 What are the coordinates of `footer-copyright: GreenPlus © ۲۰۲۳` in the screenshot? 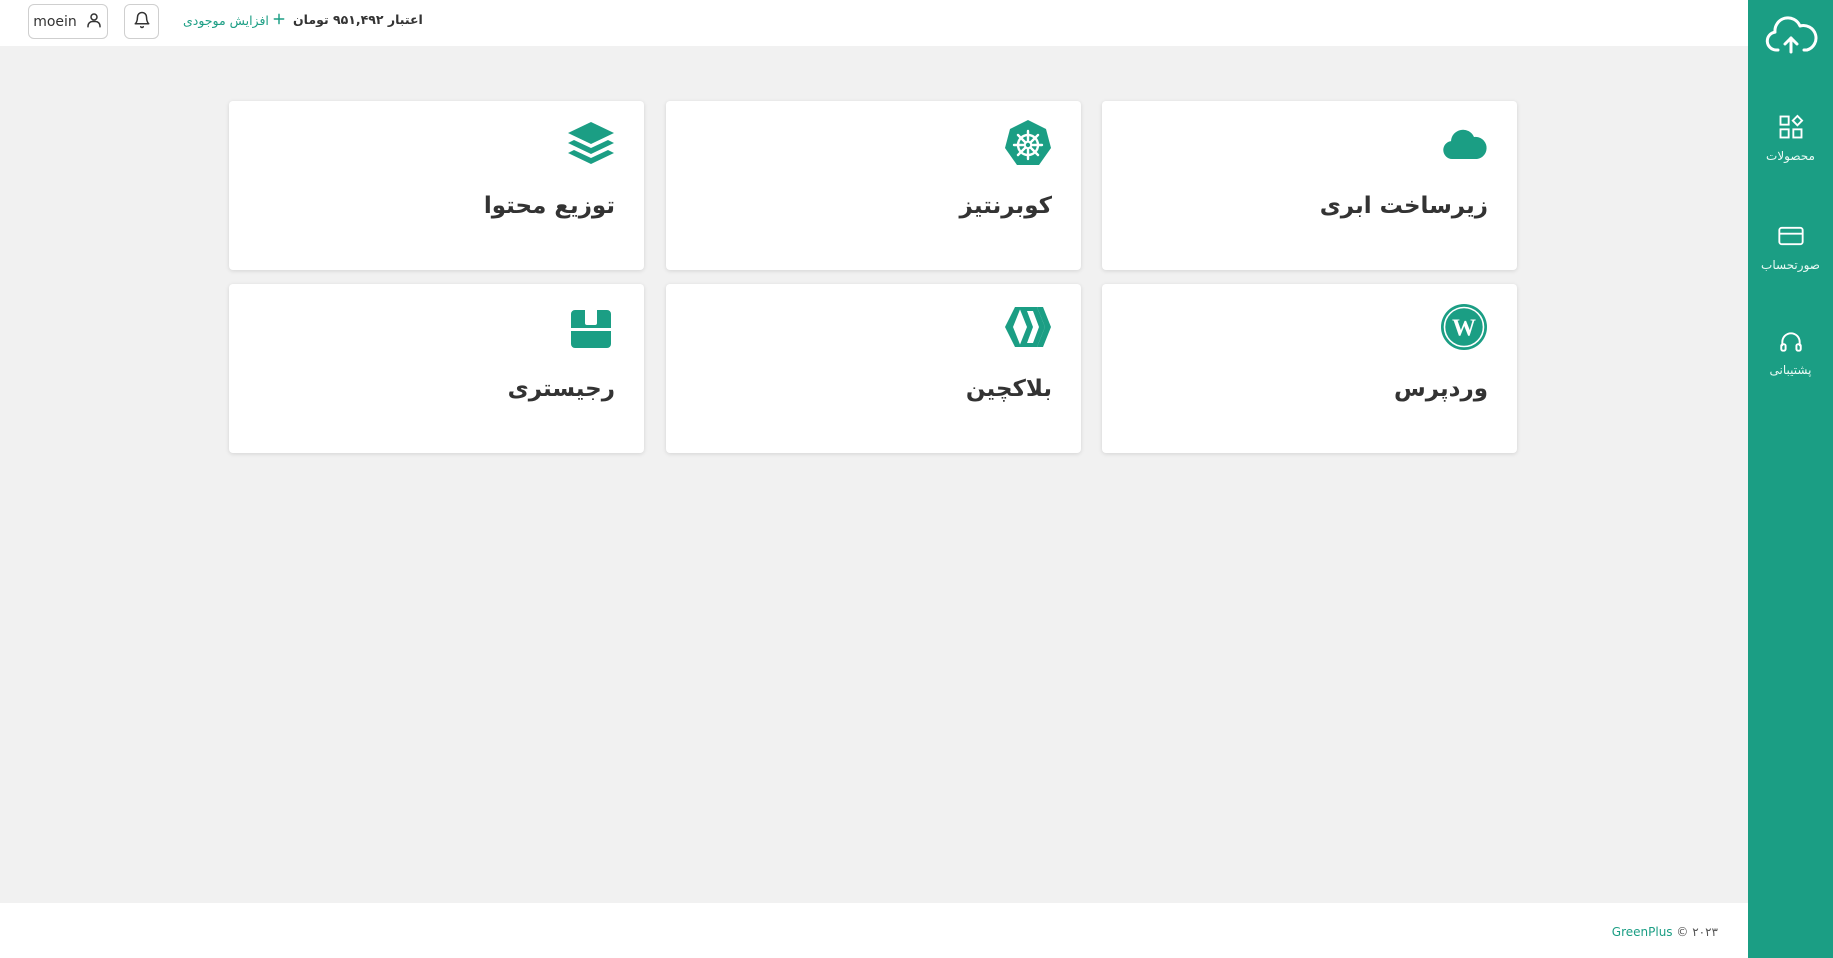 It's located at (1665, 932).